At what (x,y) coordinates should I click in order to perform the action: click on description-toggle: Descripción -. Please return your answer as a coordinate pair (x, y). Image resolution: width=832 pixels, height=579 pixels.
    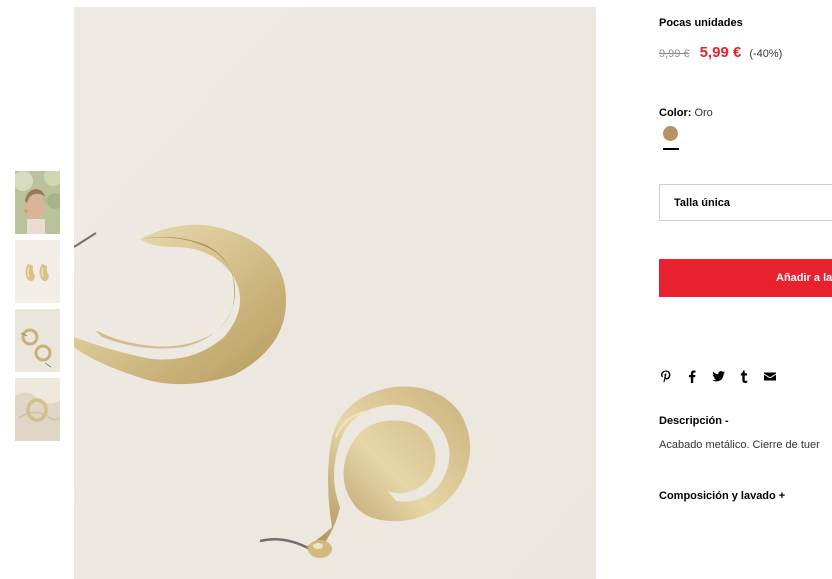
    Looking at the image, I should click on (694, 421).